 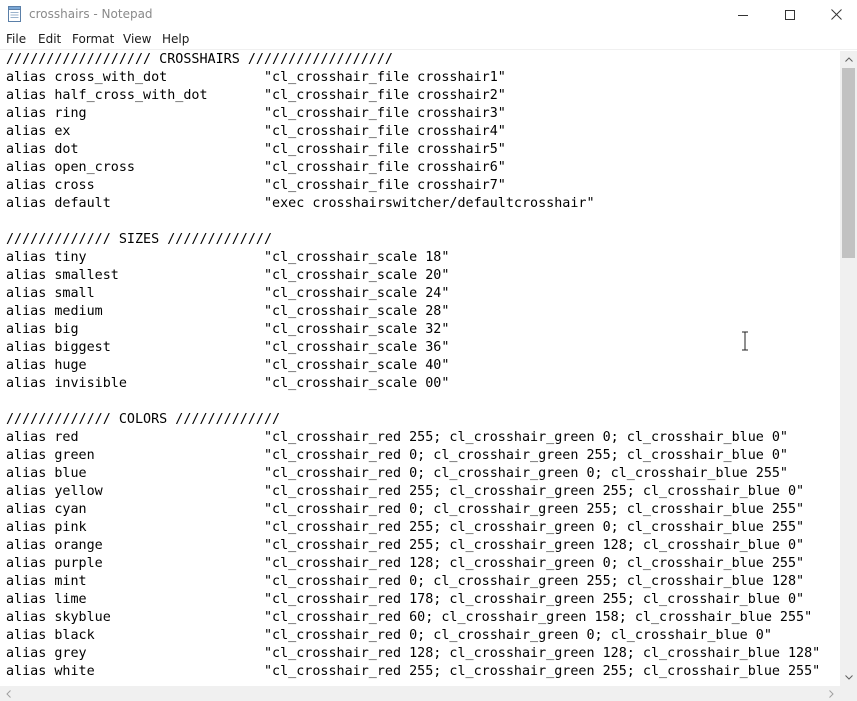 What do you see at coordinates (423, 132) in the screenshot?
I see `editor-line: alias ex "cl_crosshair_file crosshair4"` at bounding box center [423, 132].